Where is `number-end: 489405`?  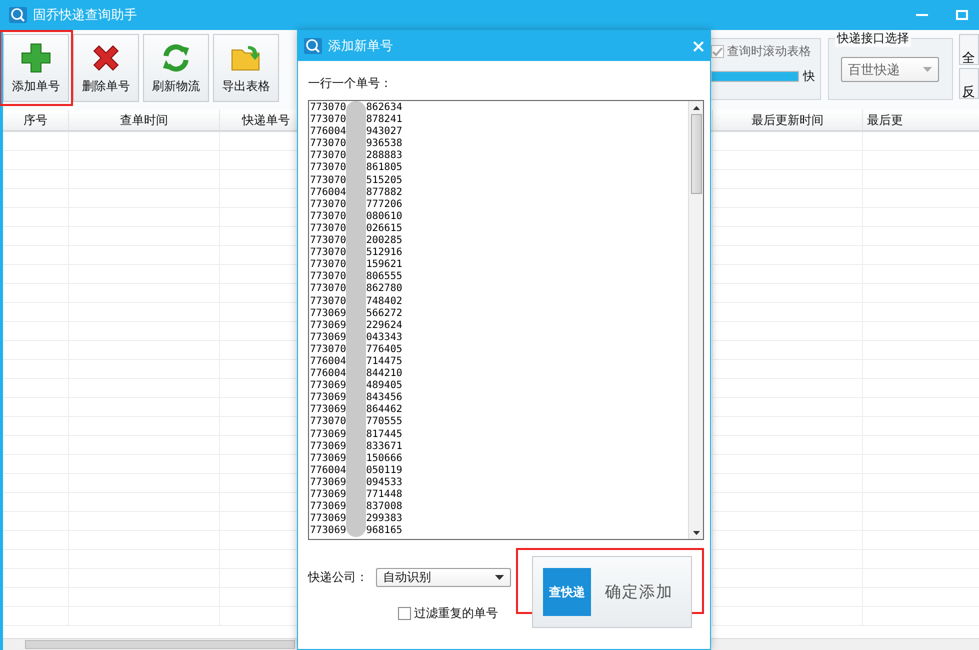
number-end: 489405 is located at coordinates (384, 386).